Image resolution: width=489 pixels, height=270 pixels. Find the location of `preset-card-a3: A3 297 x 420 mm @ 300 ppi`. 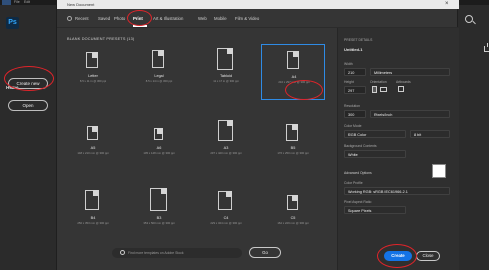

preset-card-a3: A3 297 x 420 mm @ 300 ppi is located at coordinates (226, 144).